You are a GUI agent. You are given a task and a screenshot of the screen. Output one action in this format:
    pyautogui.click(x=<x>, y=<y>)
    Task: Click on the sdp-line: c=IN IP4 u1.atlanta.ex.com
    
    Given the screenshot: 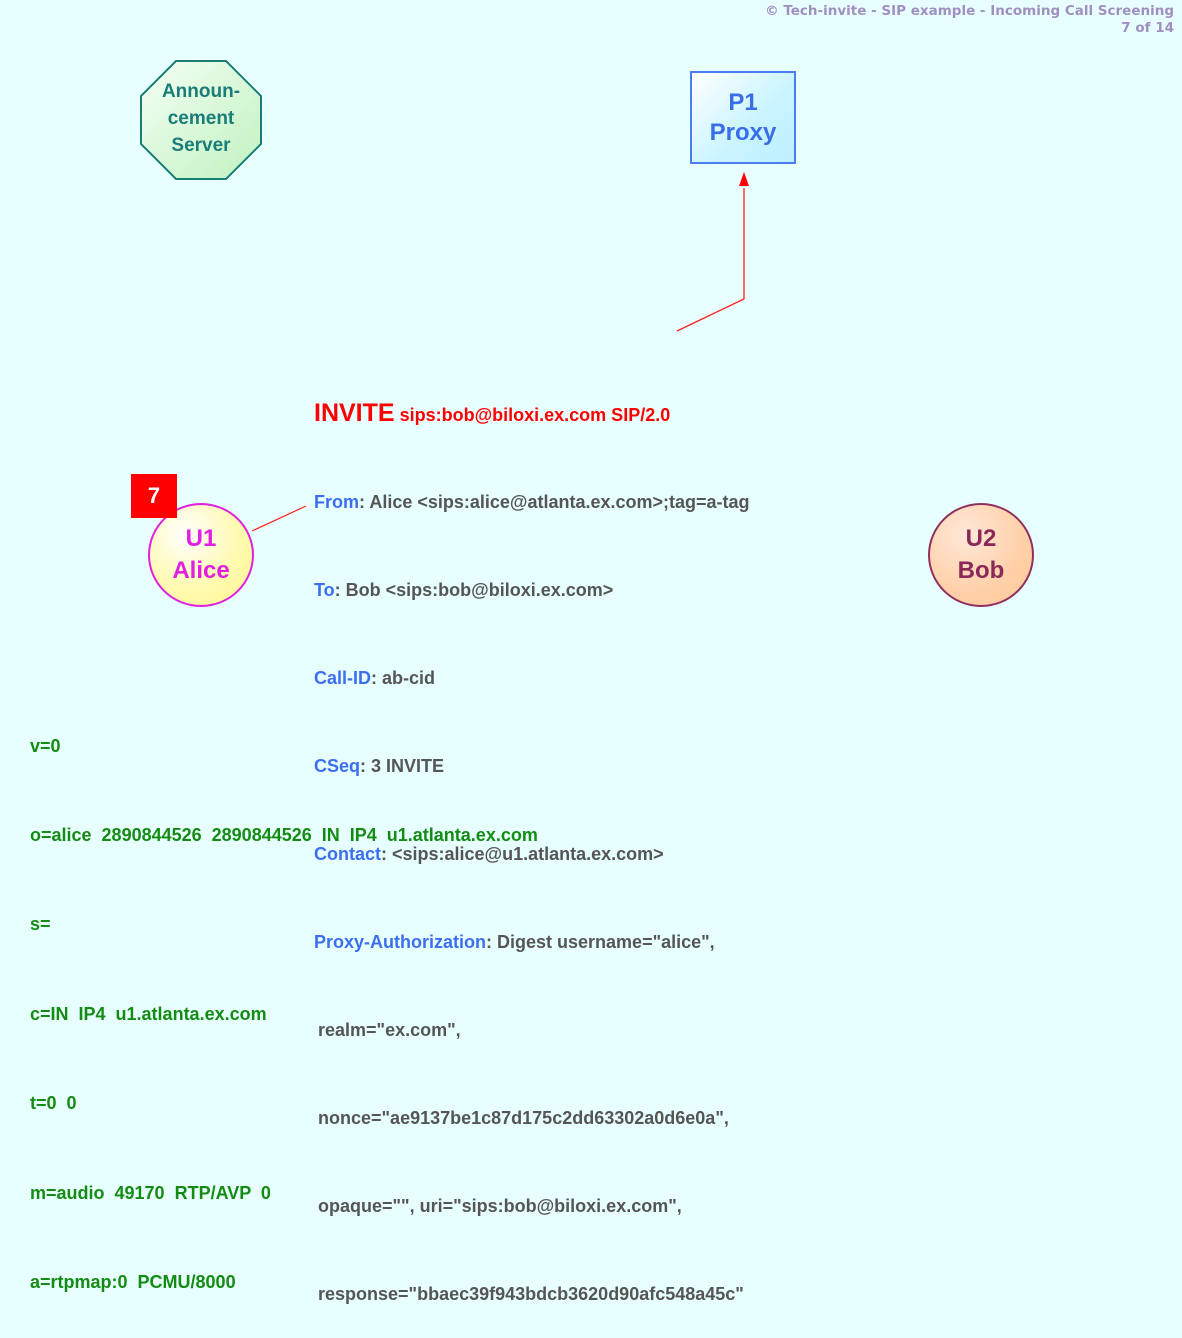 What is the action you would take?
    pyautogui.click(x=148, y=1013)
    